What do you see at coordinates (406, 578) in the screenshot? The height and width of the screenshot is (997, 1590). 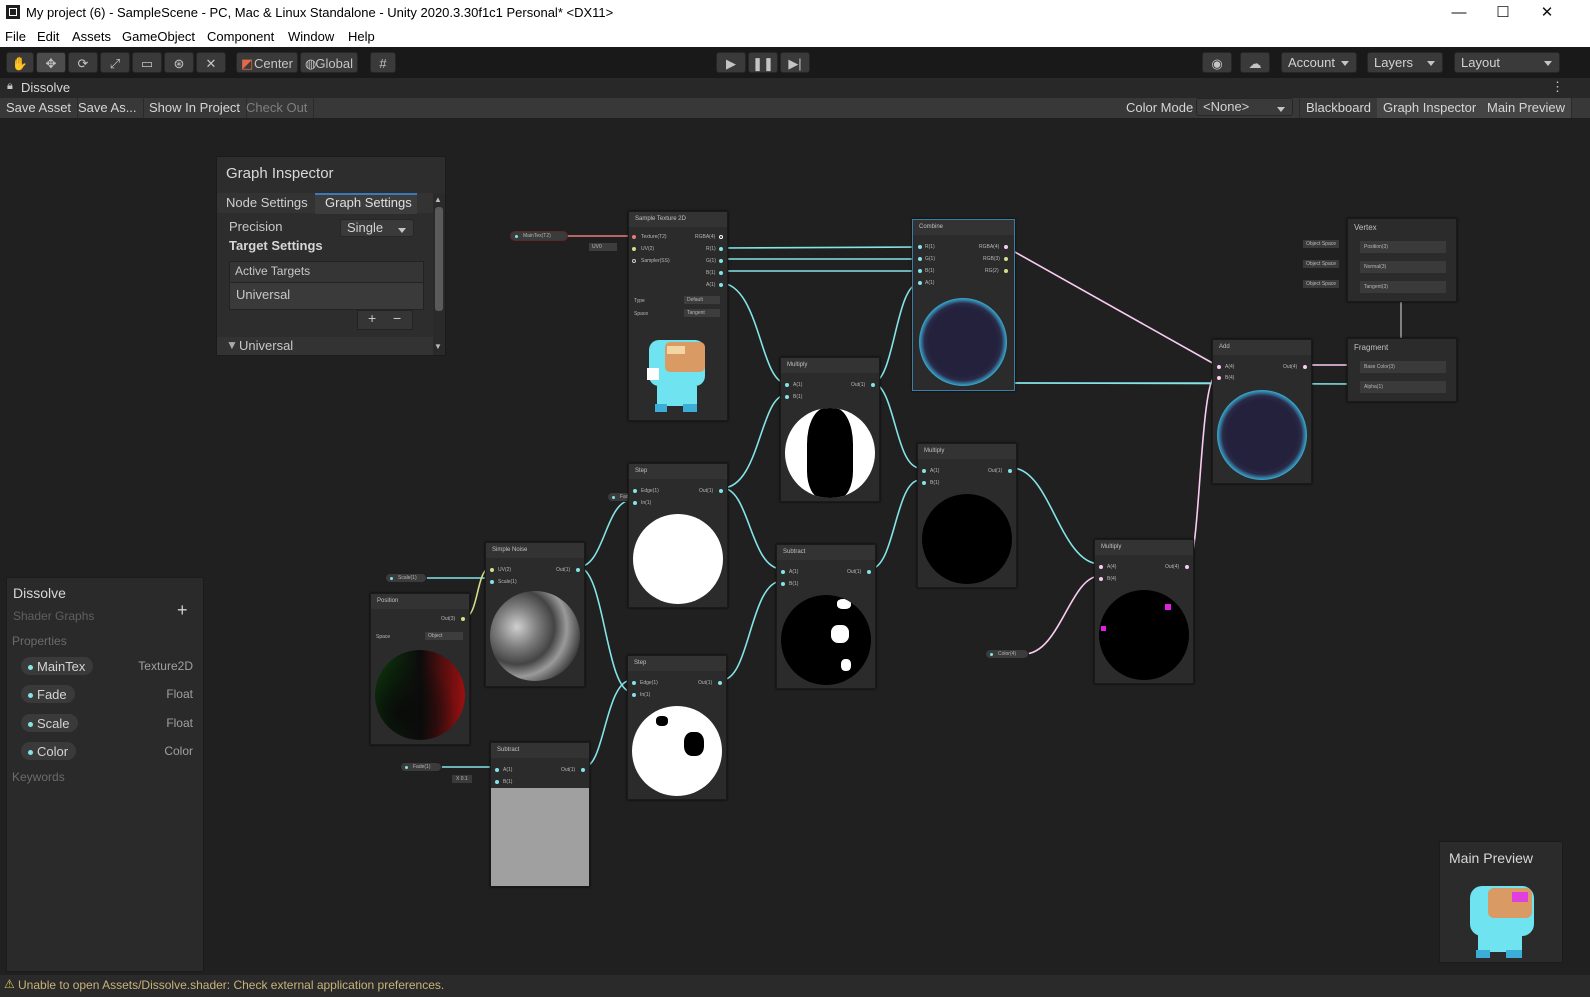 I see `scale-property-node: Scale(1)` at bounding box center [406, 578].